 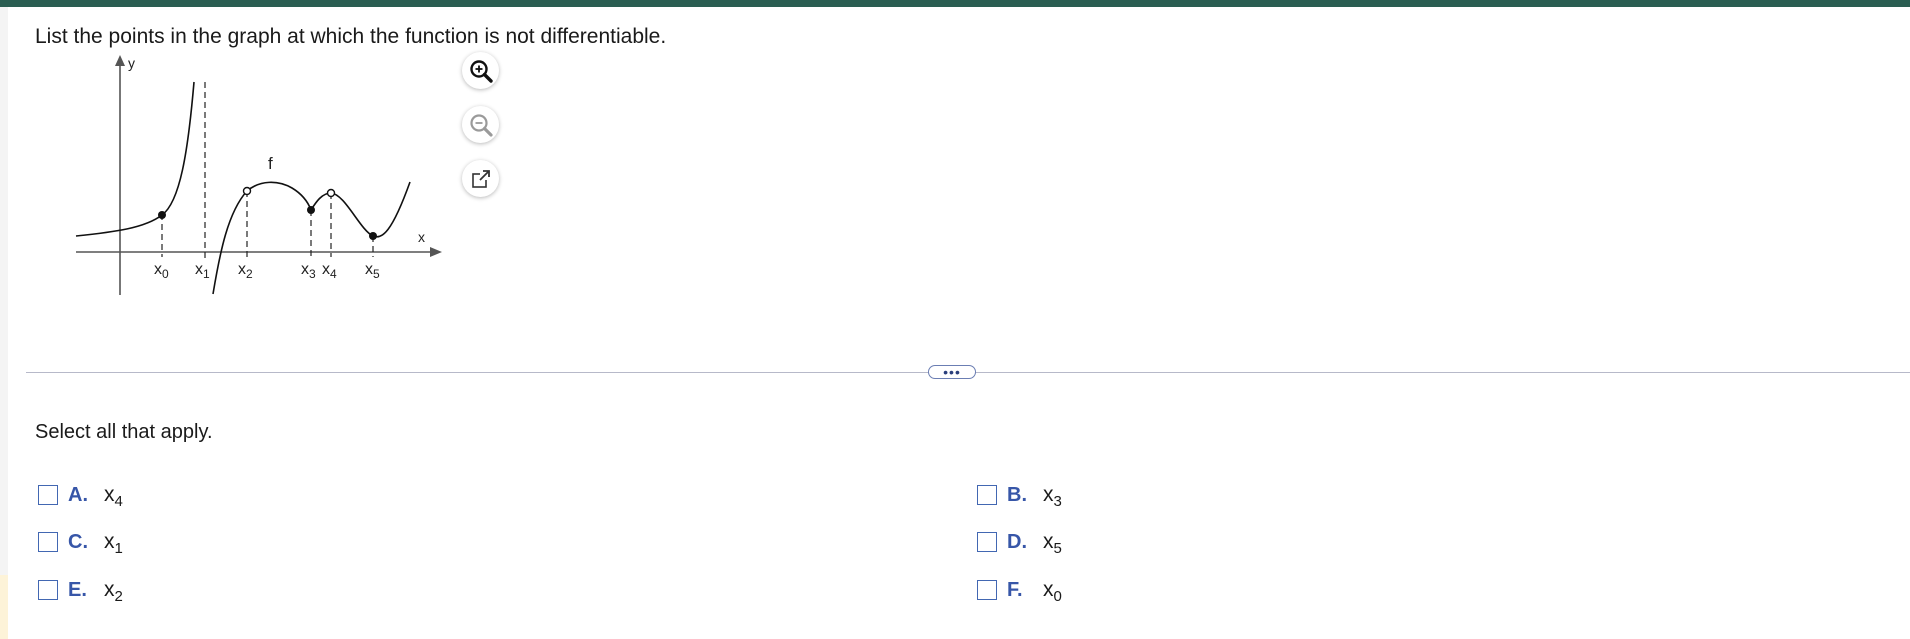 I want to click on expand-more-button: •••, so click(x=952, y=372).